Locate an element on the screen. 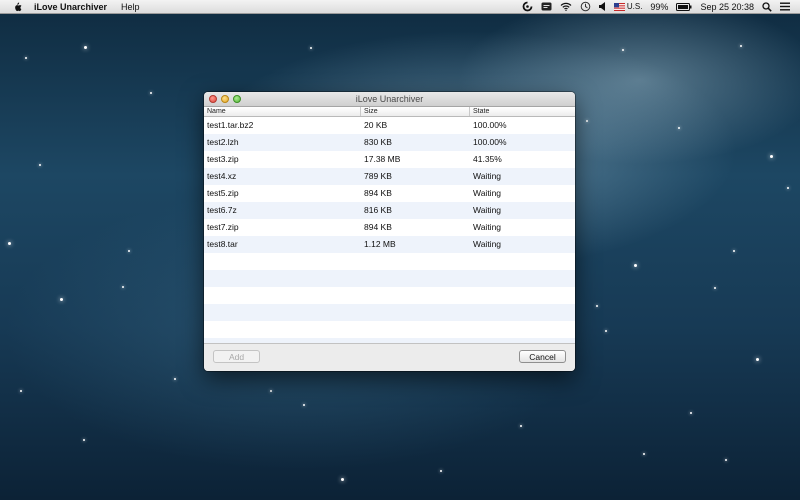 Image resolution: width=800 pixels, height=500 pixels. creative-cloud-icon is located at coordinates (527, 6).